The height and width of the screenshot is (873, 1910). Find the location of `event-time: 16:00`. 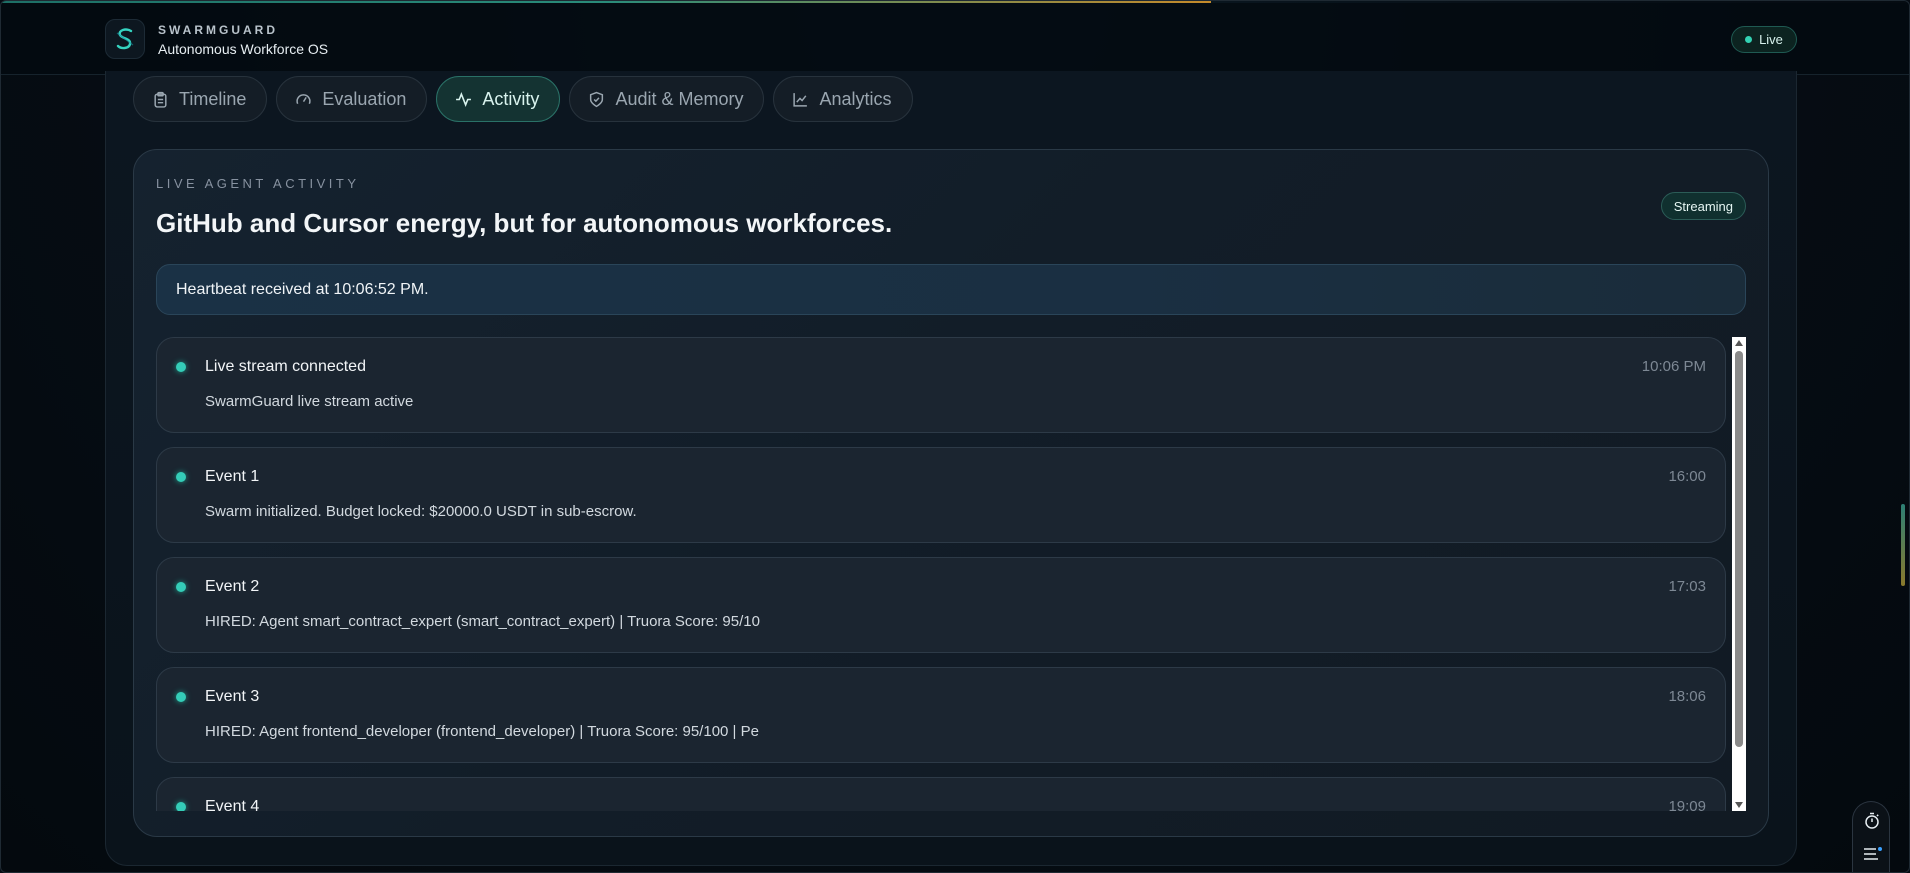

event-time: 16:00 is located at coordinates (1687, 476).